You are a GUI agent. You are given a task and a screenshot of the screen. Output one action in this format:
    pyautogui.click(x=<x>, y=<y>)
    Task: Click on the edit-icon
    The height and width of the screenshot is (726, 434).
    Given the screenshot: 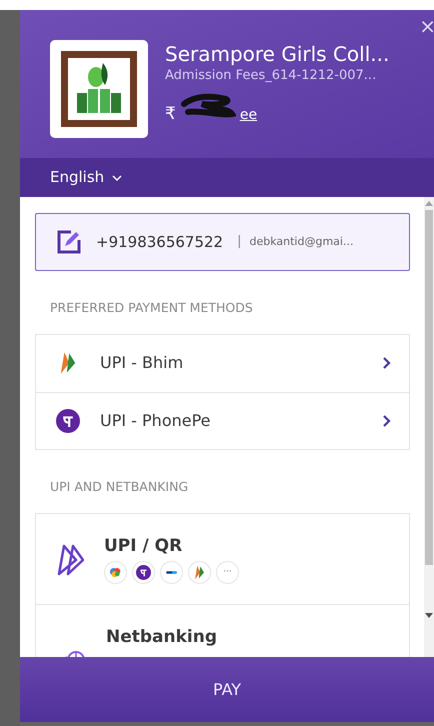 What is the action you would take?
    pyautogui.click(x=69, y=242)
    